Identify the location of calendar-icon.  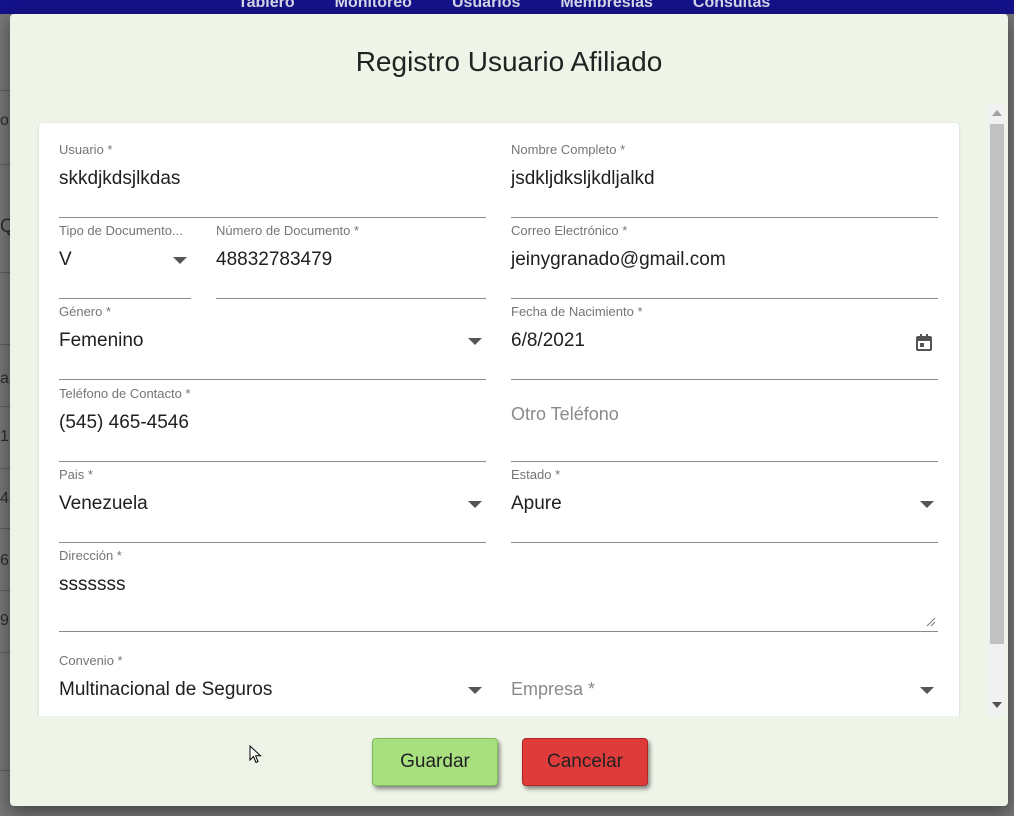
(924, 342).